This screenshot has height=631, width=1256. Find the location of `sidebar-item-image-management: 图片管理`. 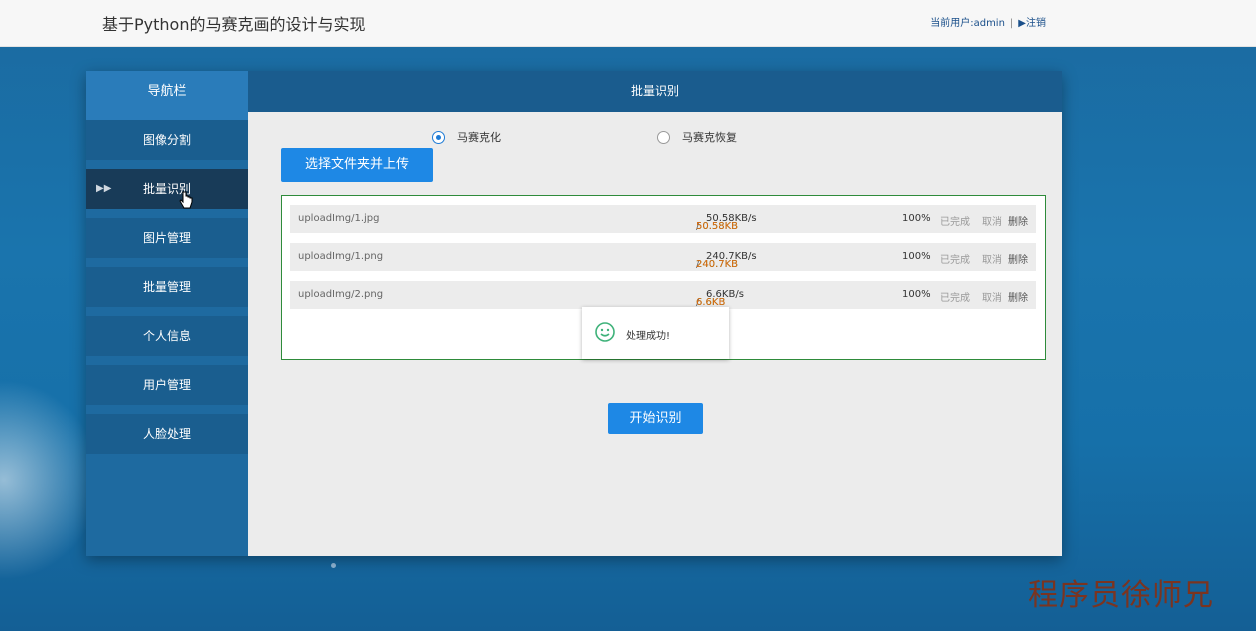

sidebar-item-image-management: 图片管理 is located at coordinates (167, 238).